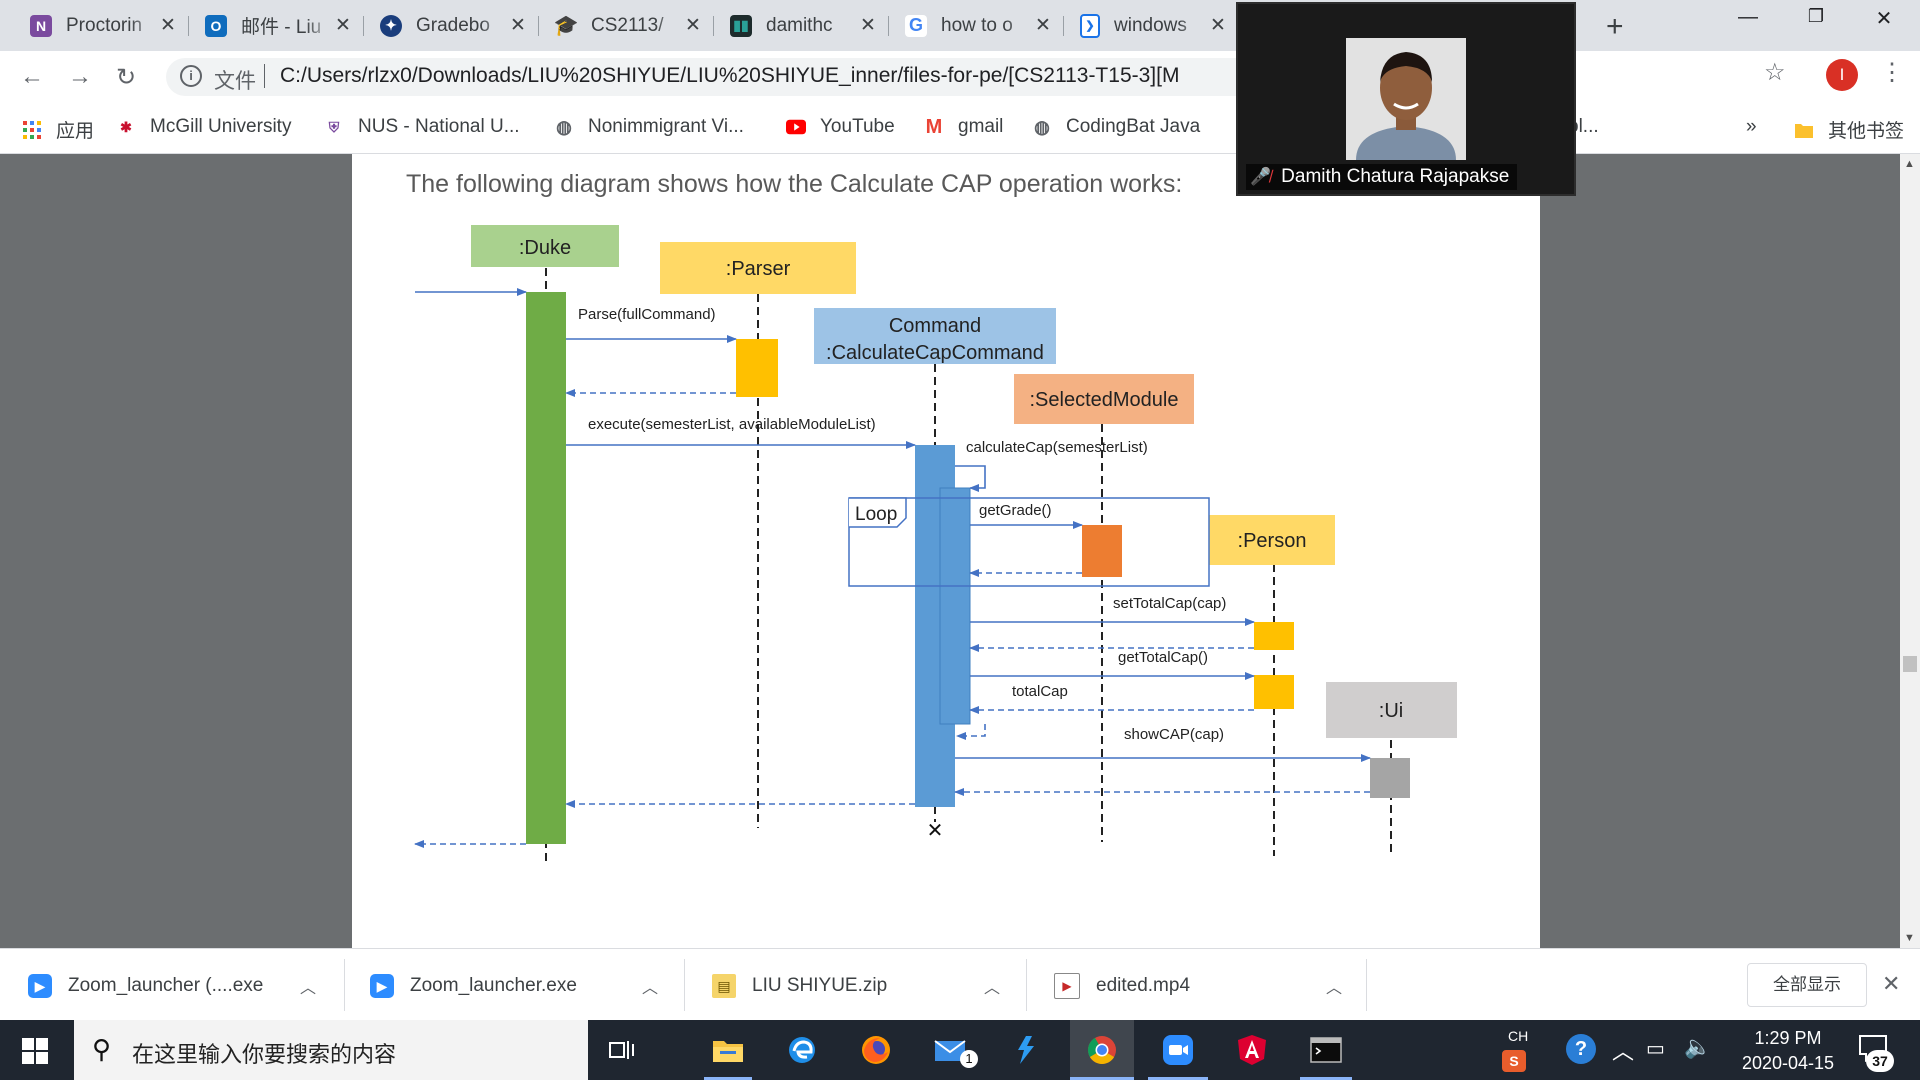 The image size is (1920, 1080). What do you see at coordinates (1406, 99) in the screenshot?
I see `zoom-video-window: 🎤̸ Damith Chatura Rajapakse` at bounding box center [1406, 99].